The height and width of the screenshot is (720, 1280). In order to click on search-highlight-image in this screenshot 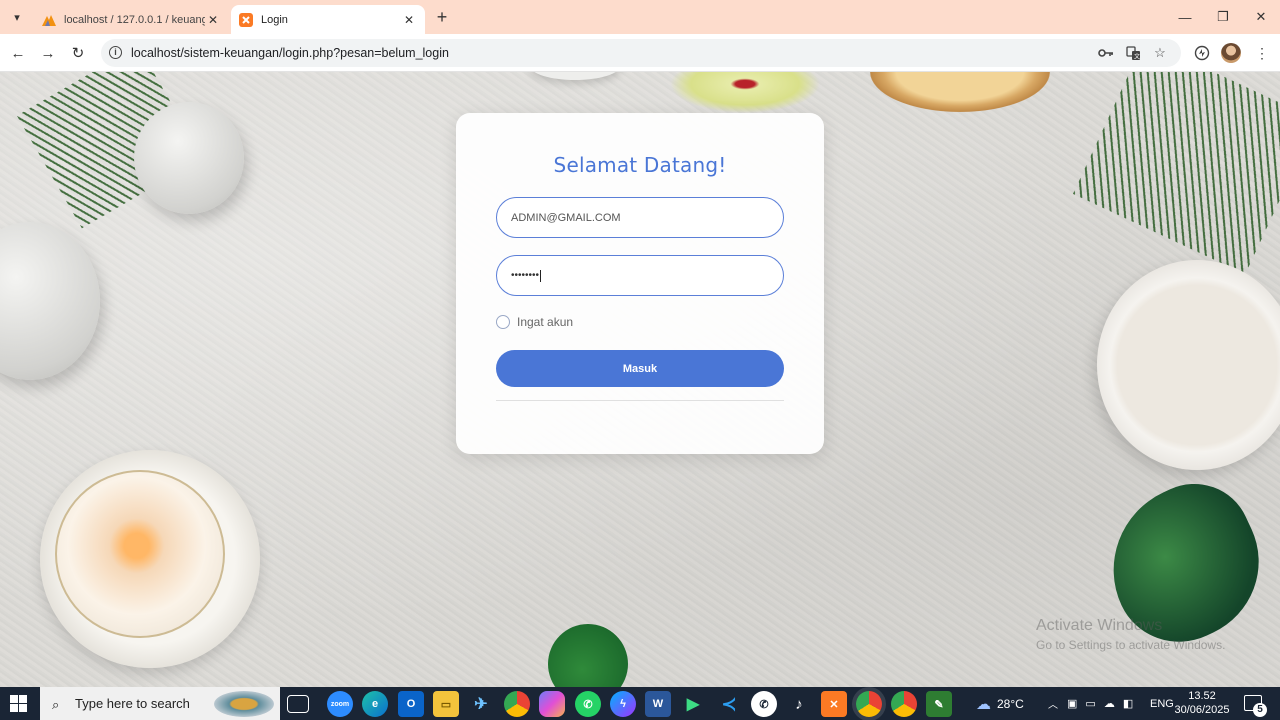, I will do `click(244, 704)`.